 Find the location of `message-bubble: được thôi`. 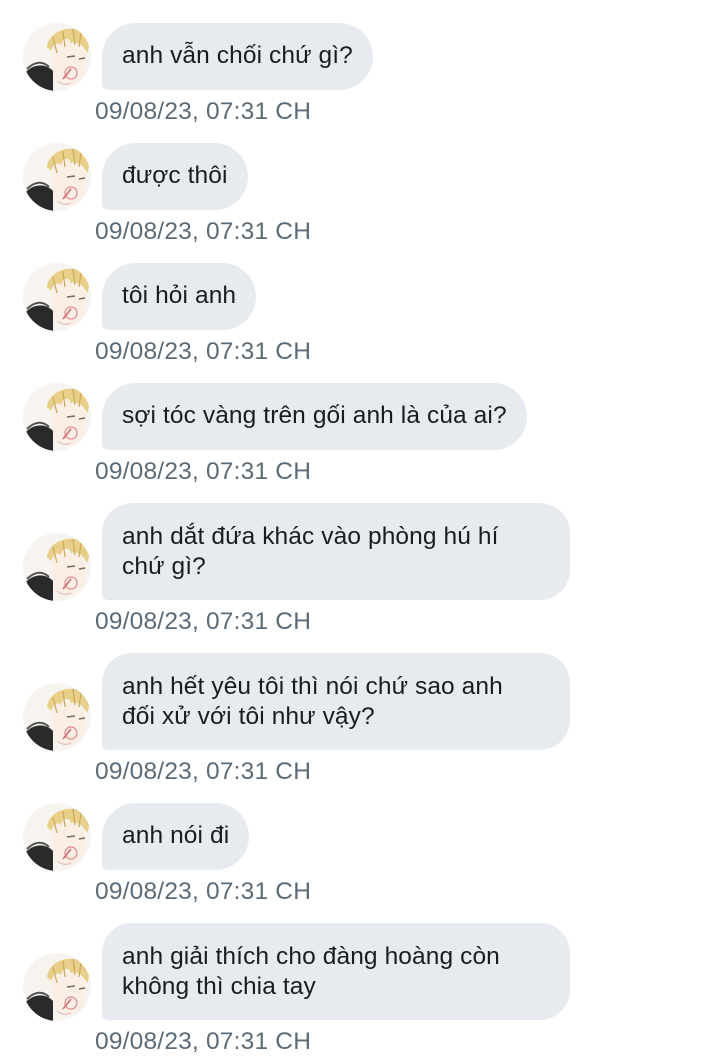

message-bubble: được thôi is located at coordinates (175, 176).